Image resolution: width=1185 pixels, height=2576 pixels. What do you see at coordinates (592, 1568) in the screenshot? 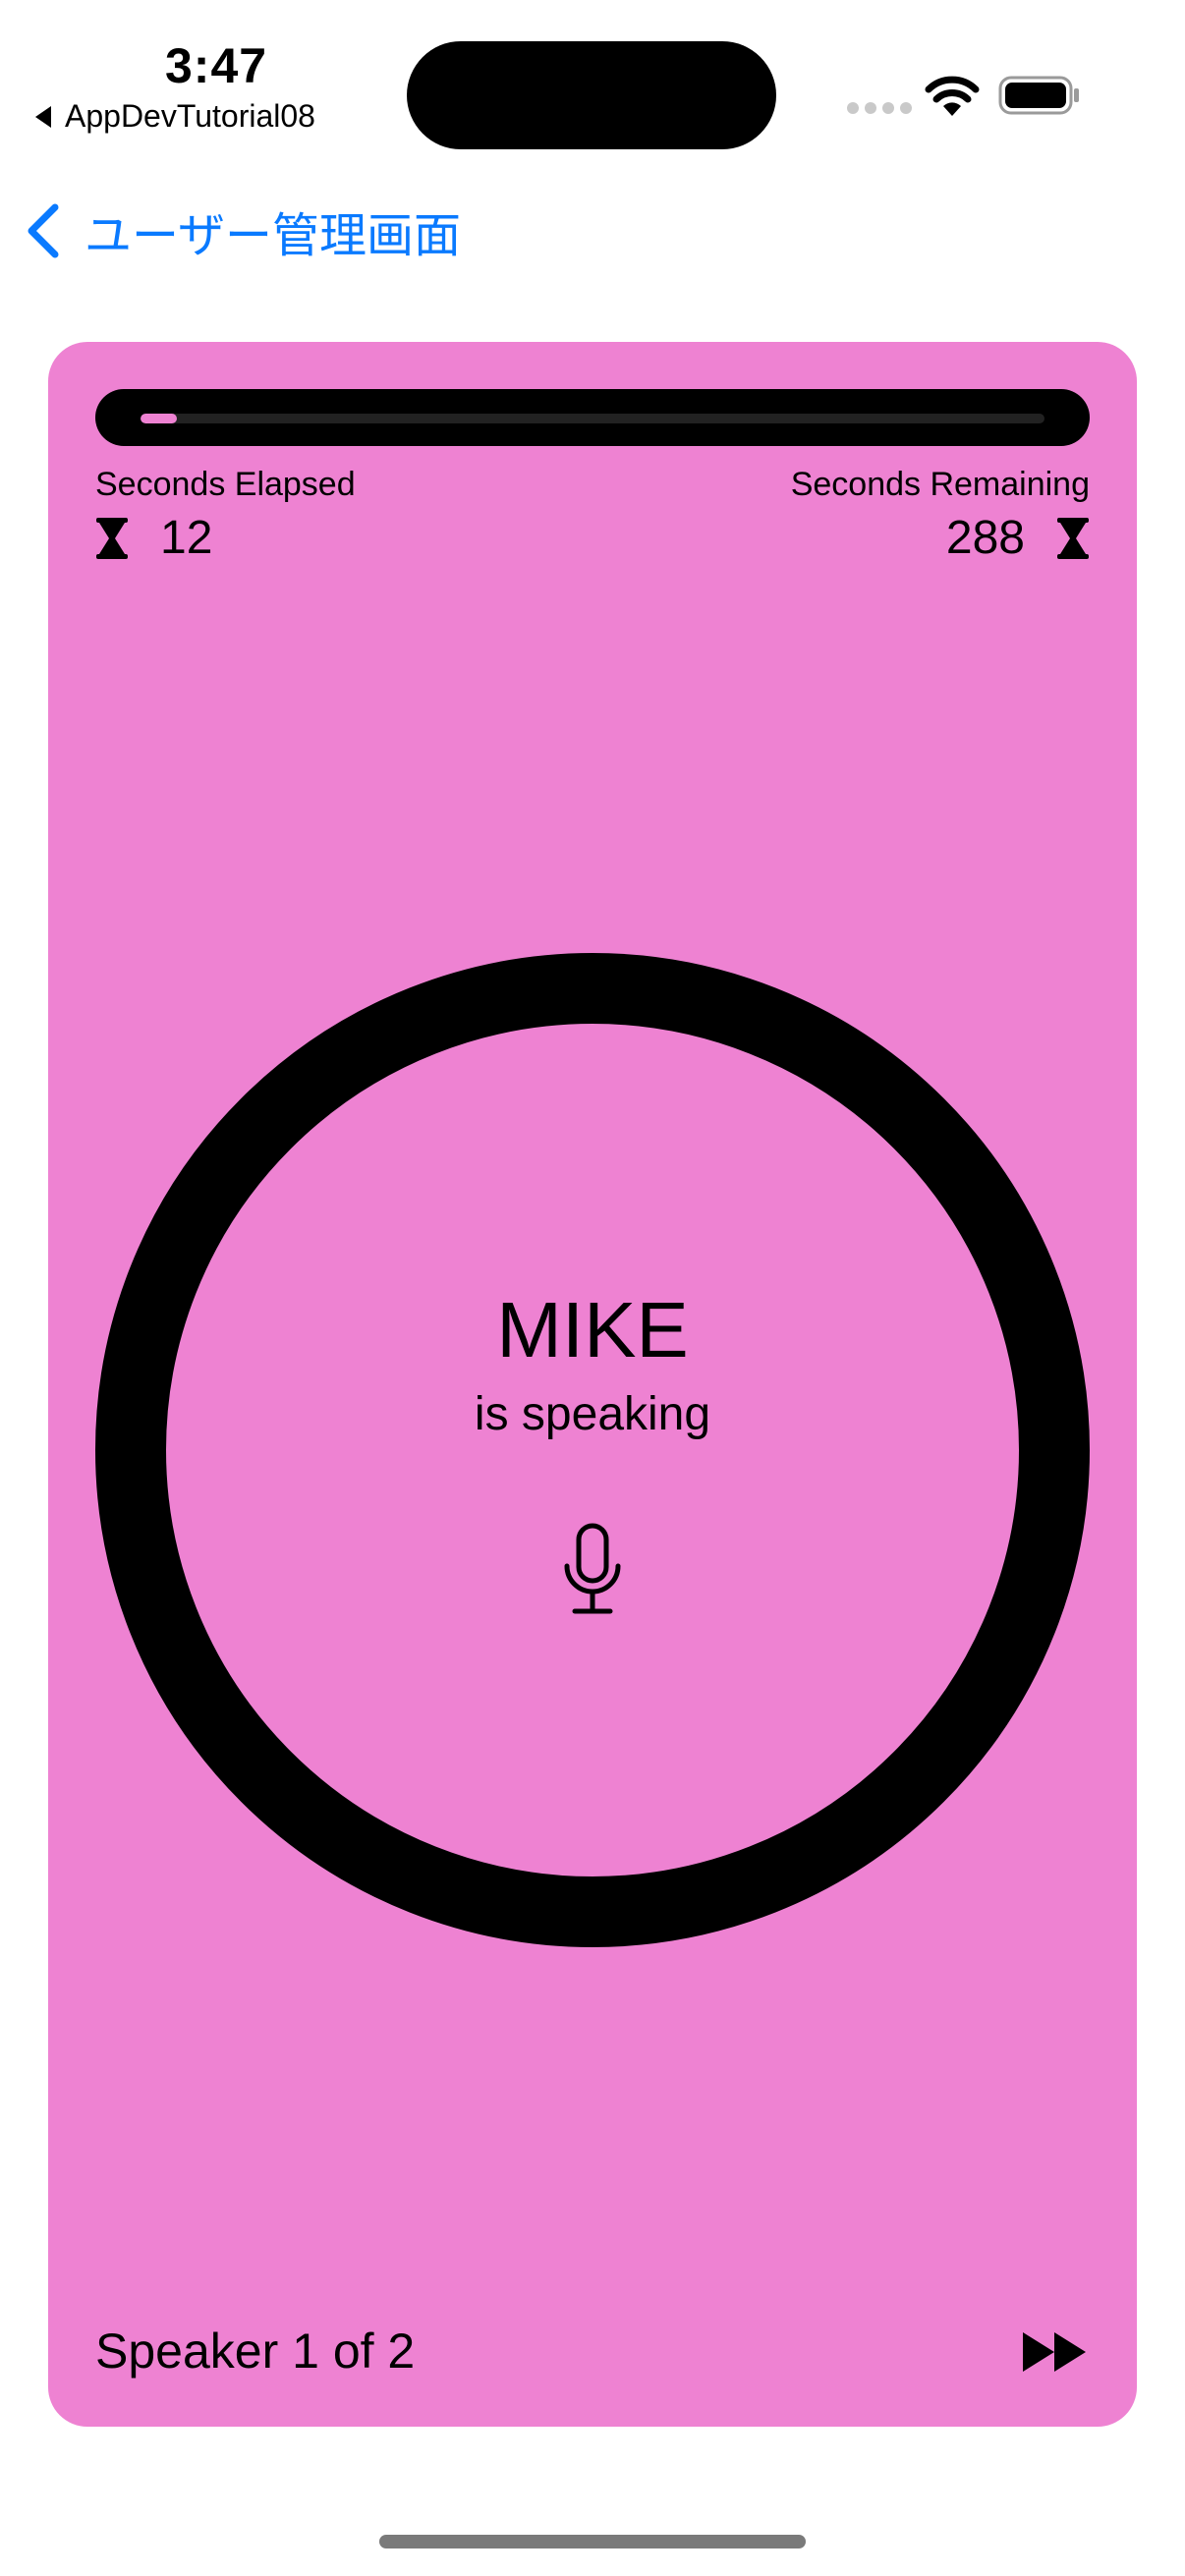
I see `mic-icon` at bounding box center [592, 1568].